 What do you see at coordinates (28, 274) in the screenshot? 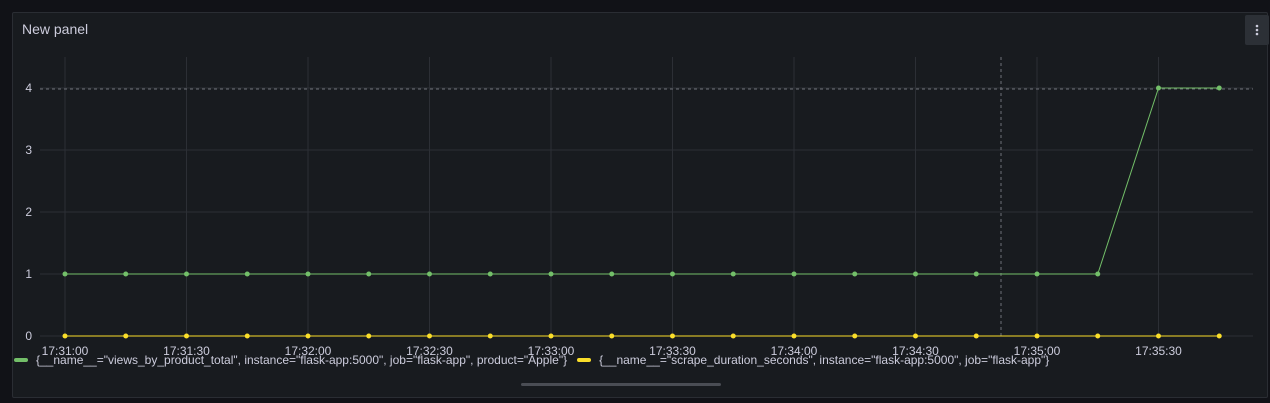
I see `y-tick-label: 1` at bounding box center [28, 274].